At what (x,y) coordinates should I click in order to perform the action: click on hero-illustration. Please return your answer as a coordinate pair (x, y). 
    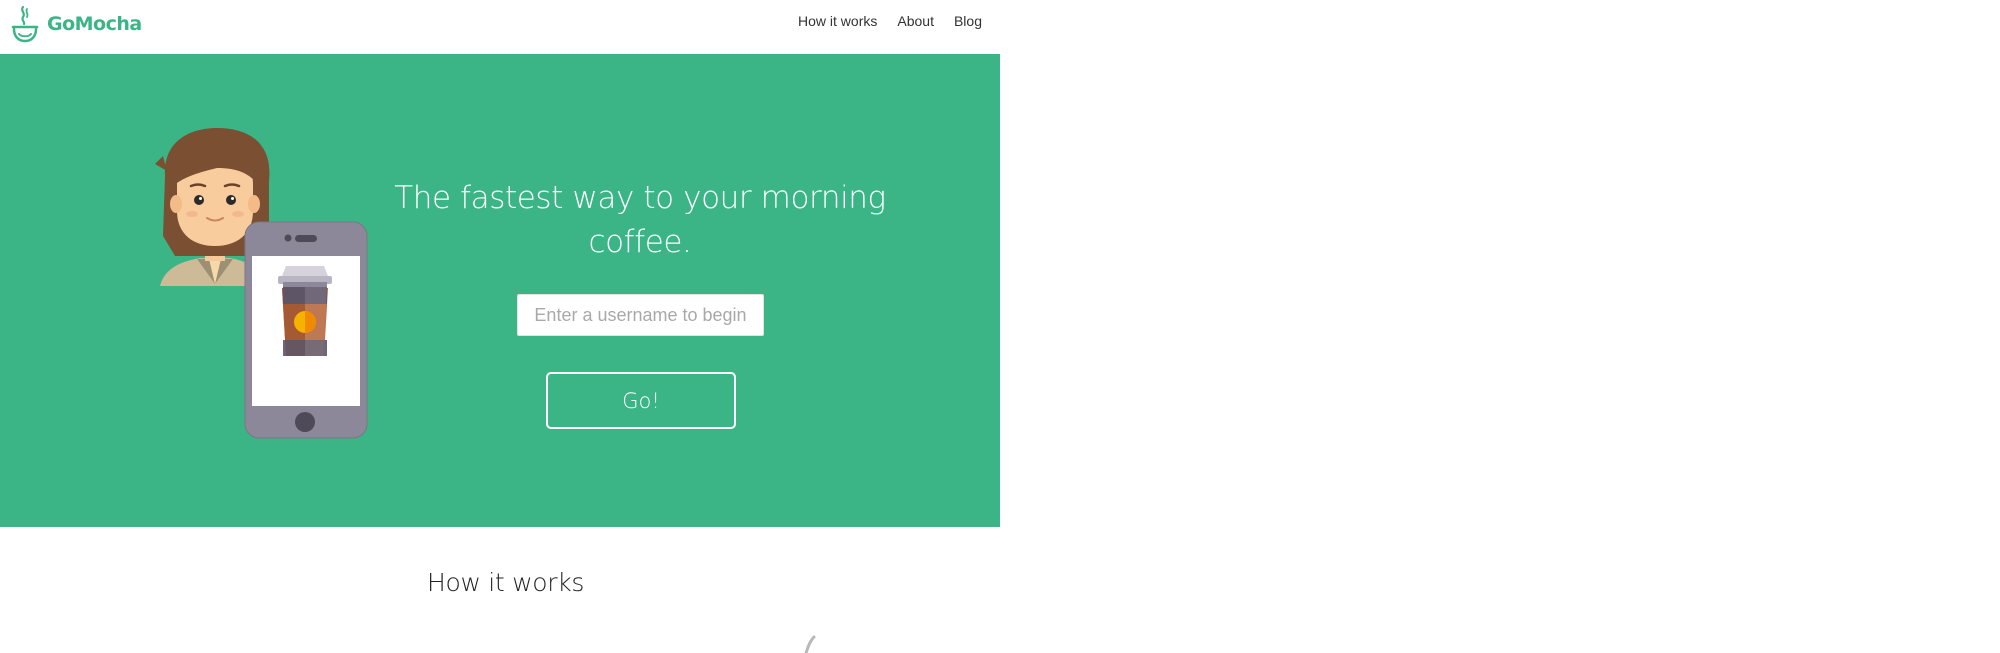
    Looking at the image, I should click on (261, 283).